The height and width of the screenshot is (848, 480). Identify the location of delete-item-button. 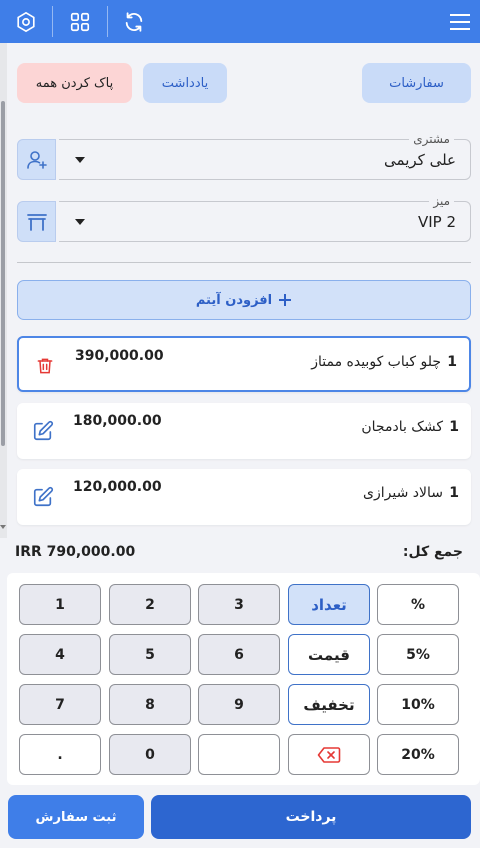
(45, 366).